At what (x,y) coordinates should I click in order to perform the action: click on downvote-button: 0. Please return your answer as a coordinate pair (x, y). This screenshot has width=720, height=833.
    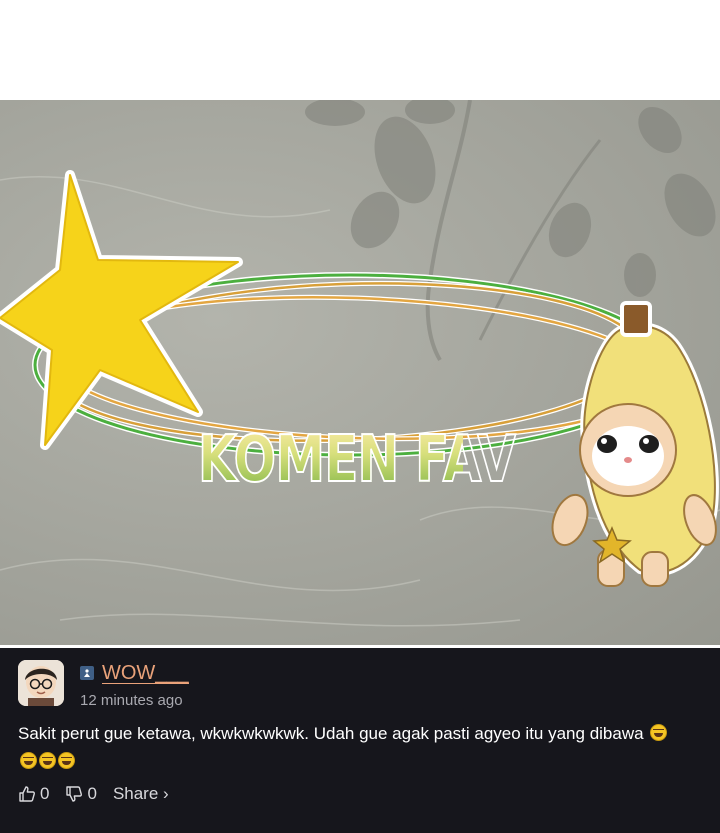
    Looking at the image, I should click on (81, 794).